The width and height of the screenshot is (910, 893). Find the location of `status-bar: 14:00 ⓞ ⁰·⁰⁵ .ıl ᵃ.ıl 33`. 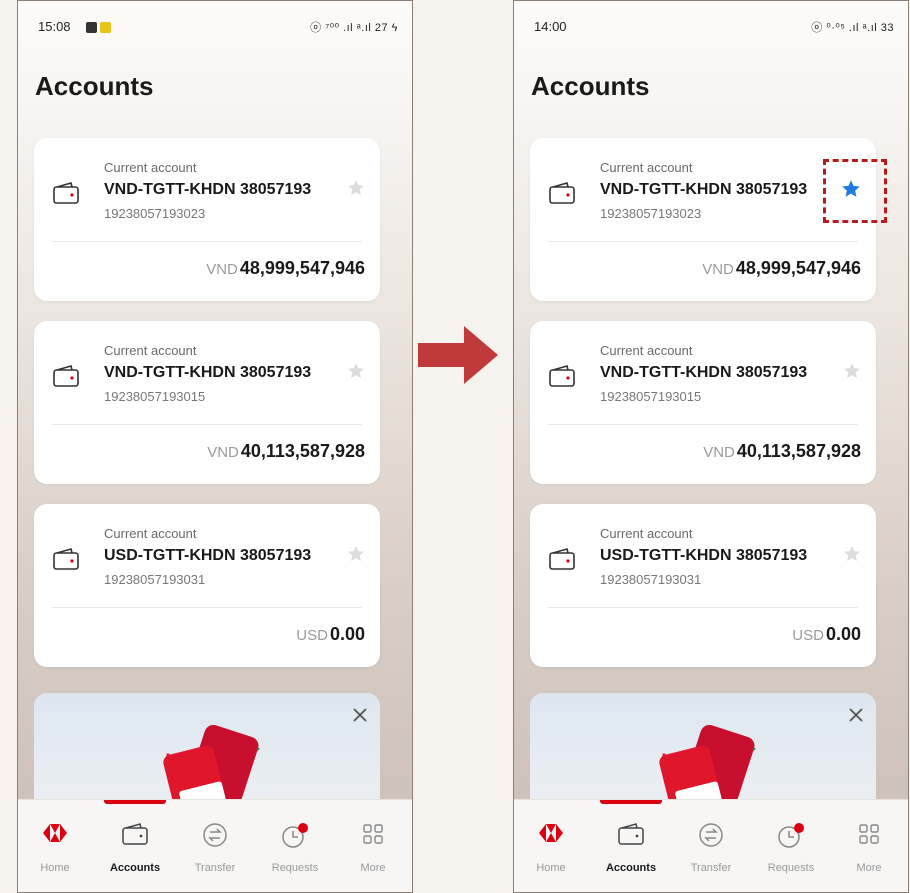

status-bar: 14:00 ⓞ ⁰·⁰⁵ .ıl ᵃ.ıl 33 is located at coordinates (714, 28).